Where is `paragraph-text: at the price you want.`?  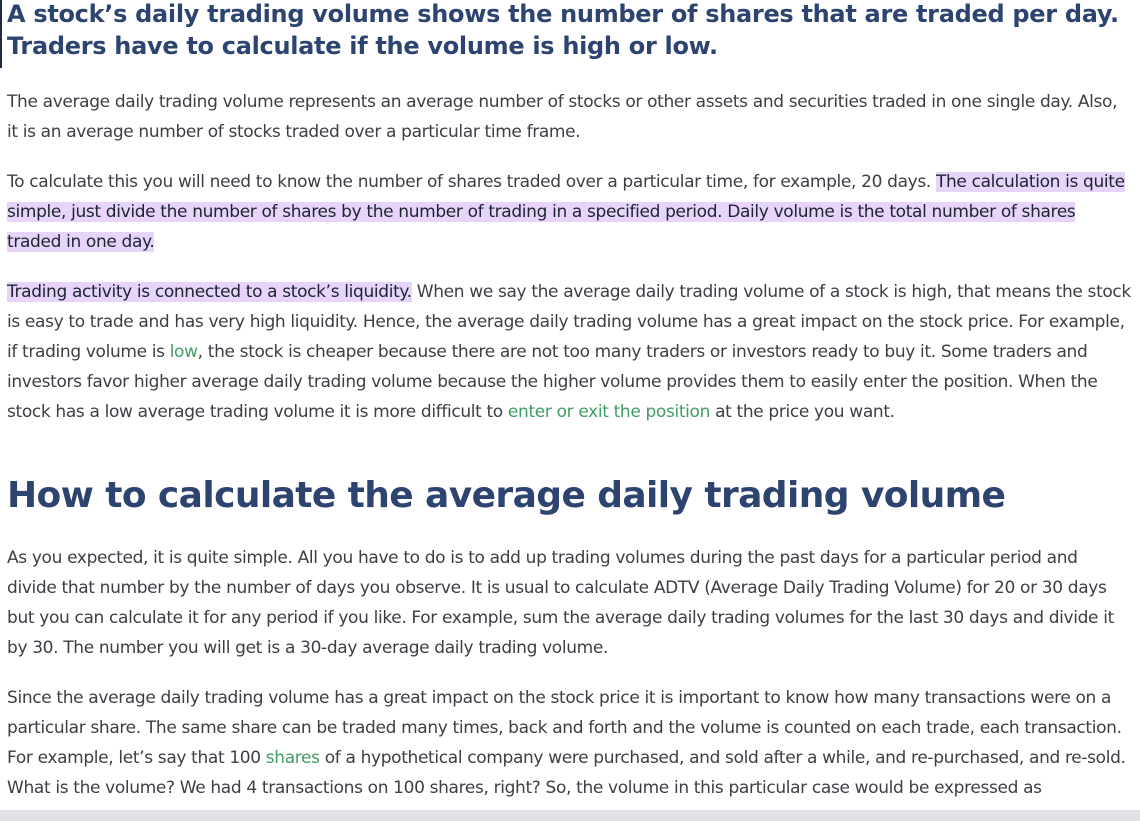
paragraph-text: at the price you want. is located at coordinates (802, 412).